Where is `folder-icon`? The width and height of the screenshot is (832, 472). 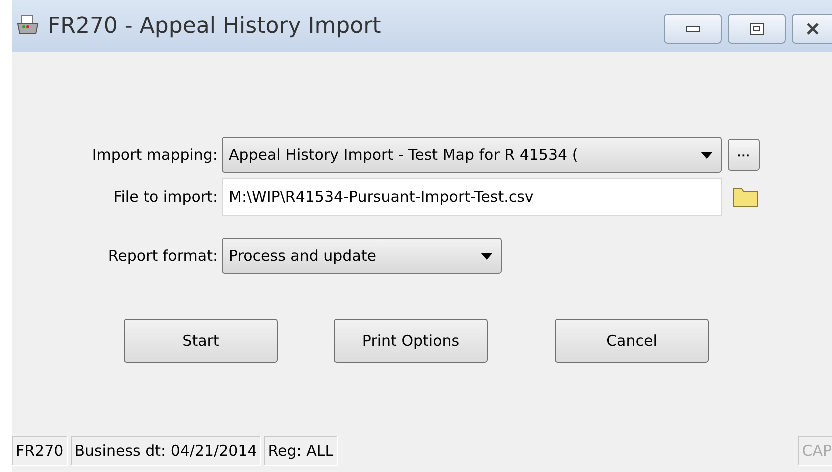 folder-icon is located at coordinates (746, 197).